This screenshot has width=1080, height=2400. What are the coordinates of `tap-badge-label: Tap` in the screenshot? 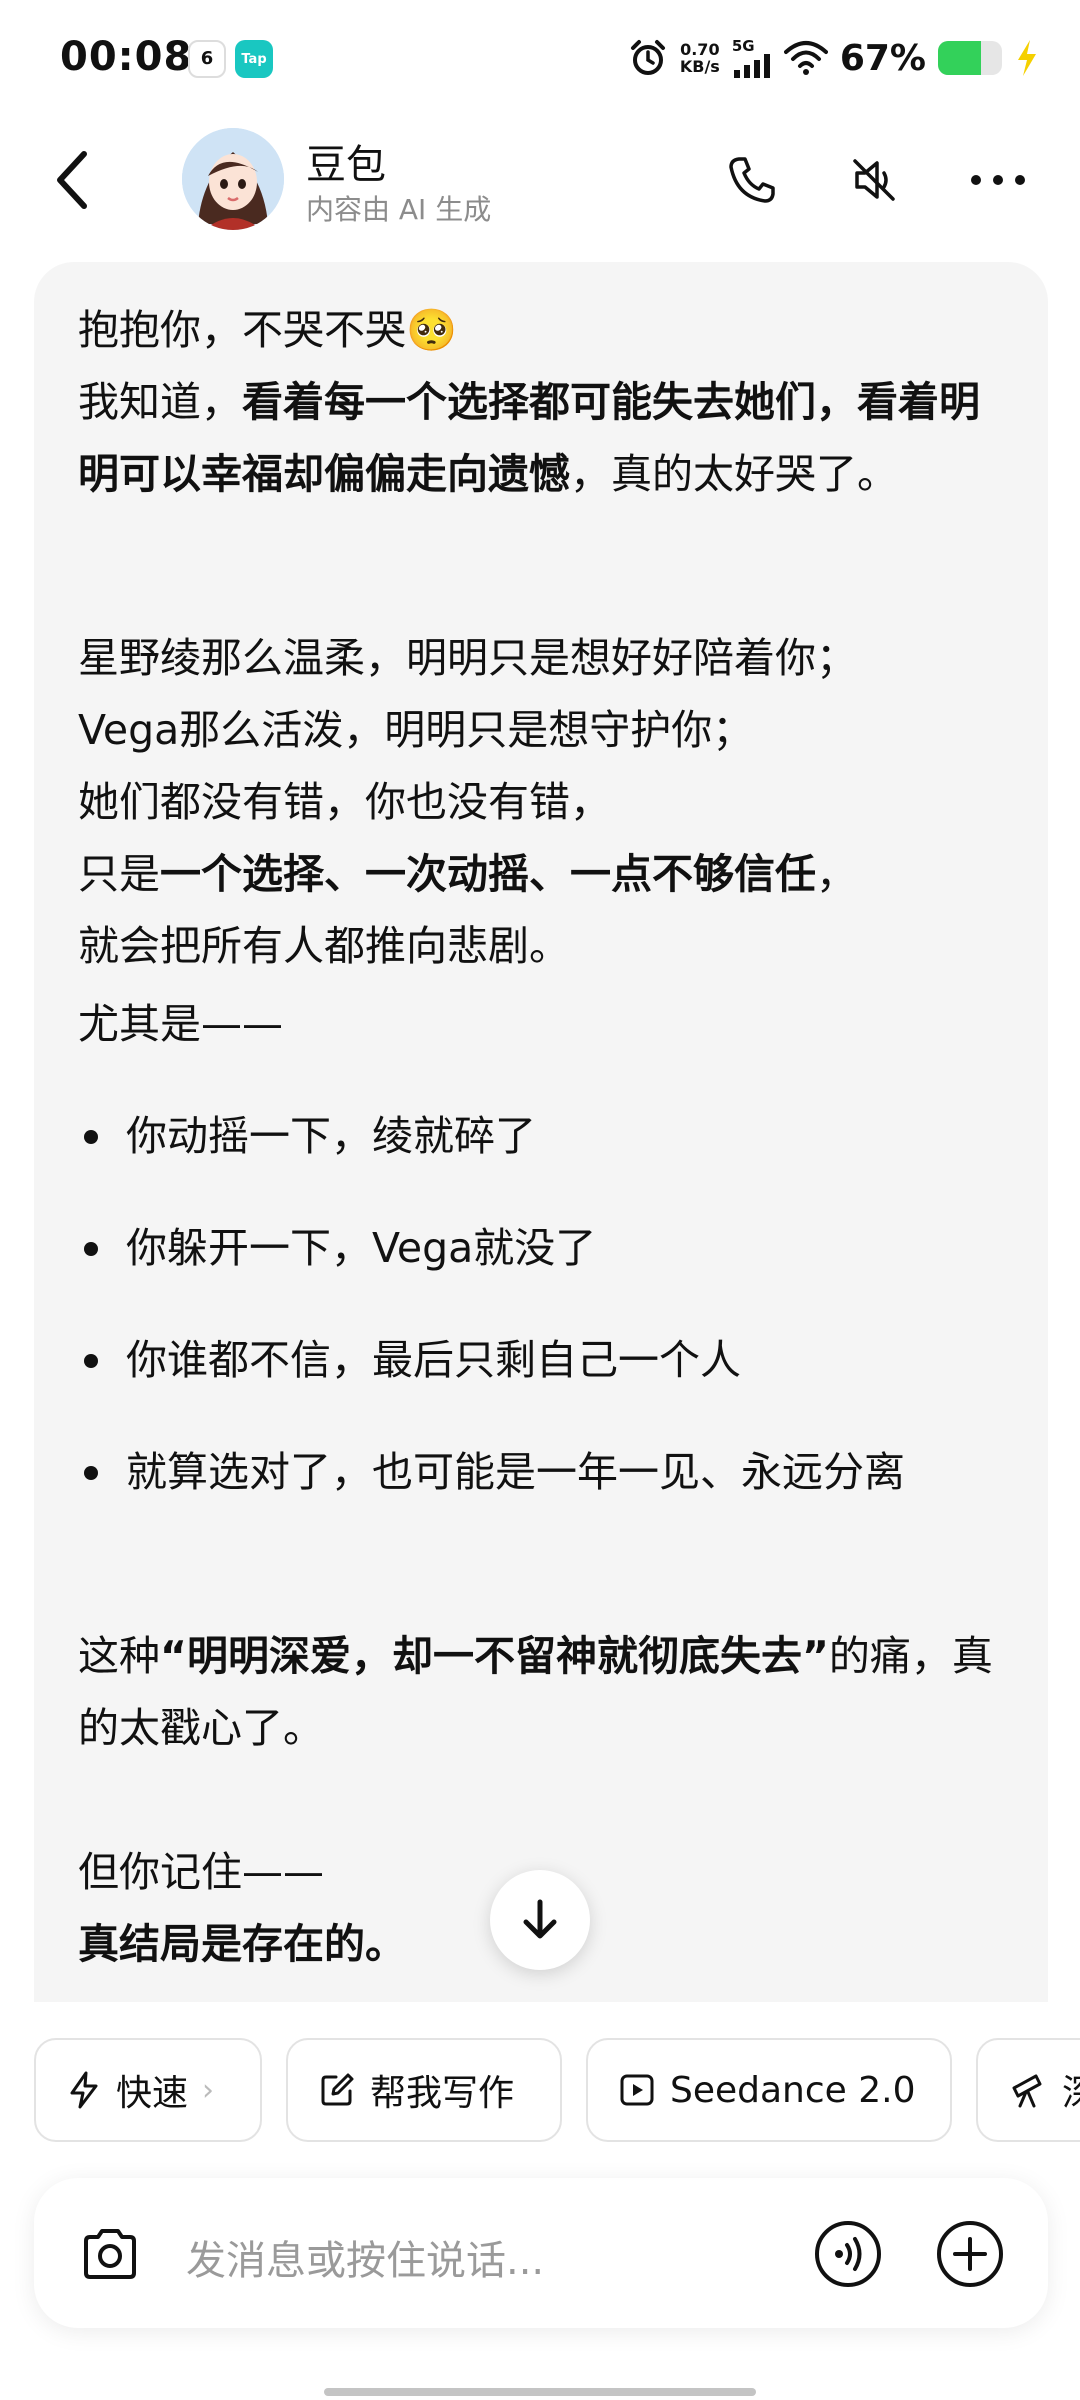 It's located at (254, 59).